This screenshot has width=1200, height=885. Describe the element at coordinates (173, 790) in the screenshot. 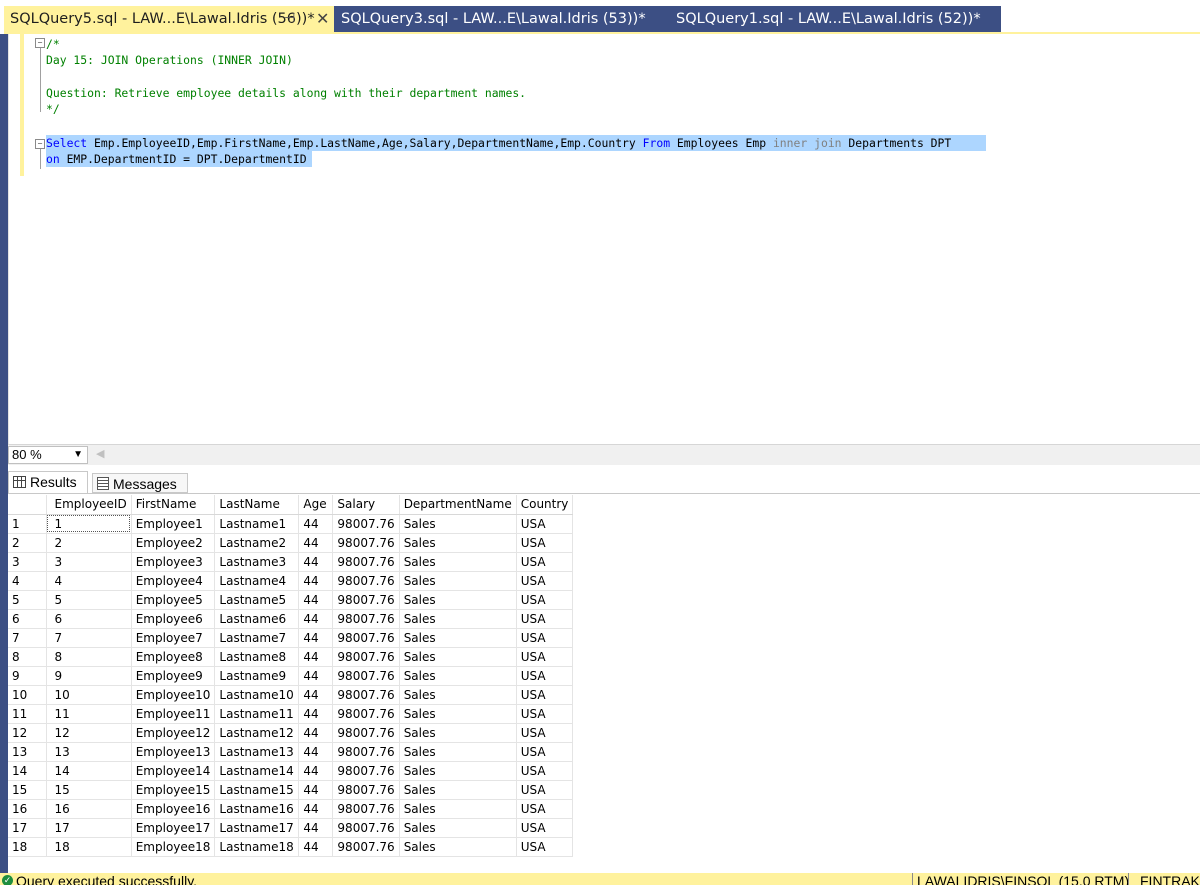

I see `cell-first-name: Employee15` at that location.